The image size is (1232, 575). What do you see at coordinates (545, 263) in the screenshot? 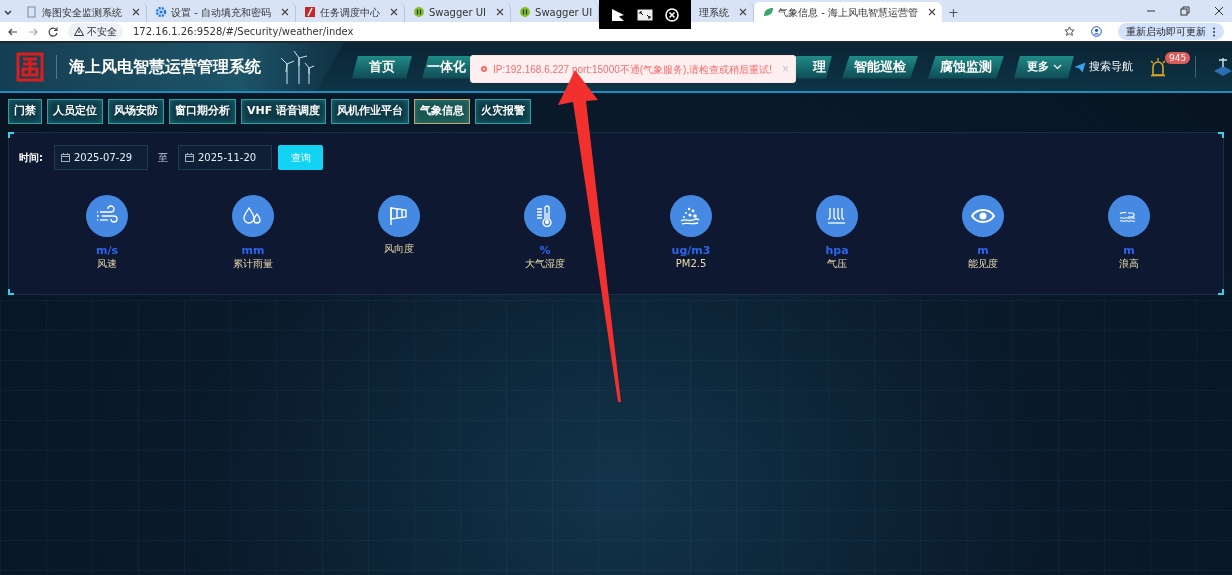
I see `metric-label: 大气湿度` at bounding box center [545, 263].